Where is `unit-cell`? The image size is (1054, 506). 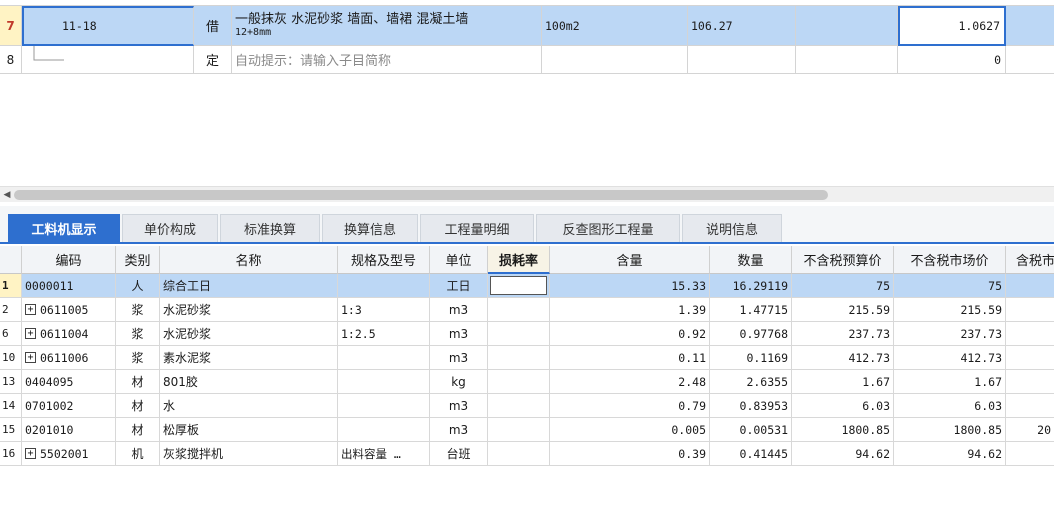 unit-cell is located at coordinates (615, 60).